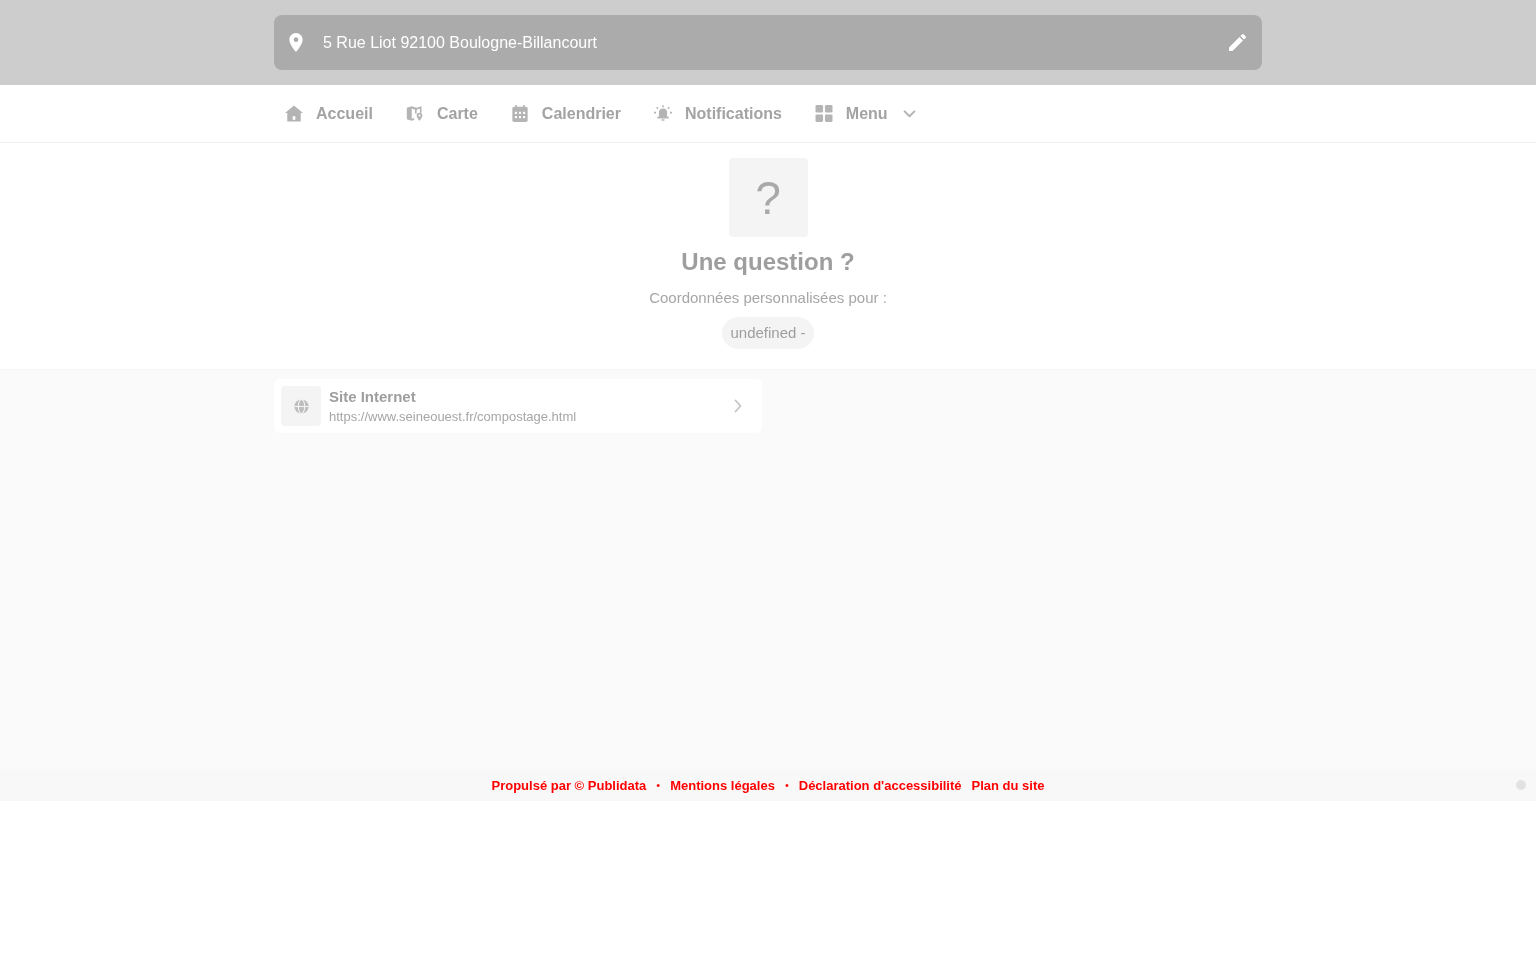  I want to click on contact-tag: undefined -, so click(768, 333).